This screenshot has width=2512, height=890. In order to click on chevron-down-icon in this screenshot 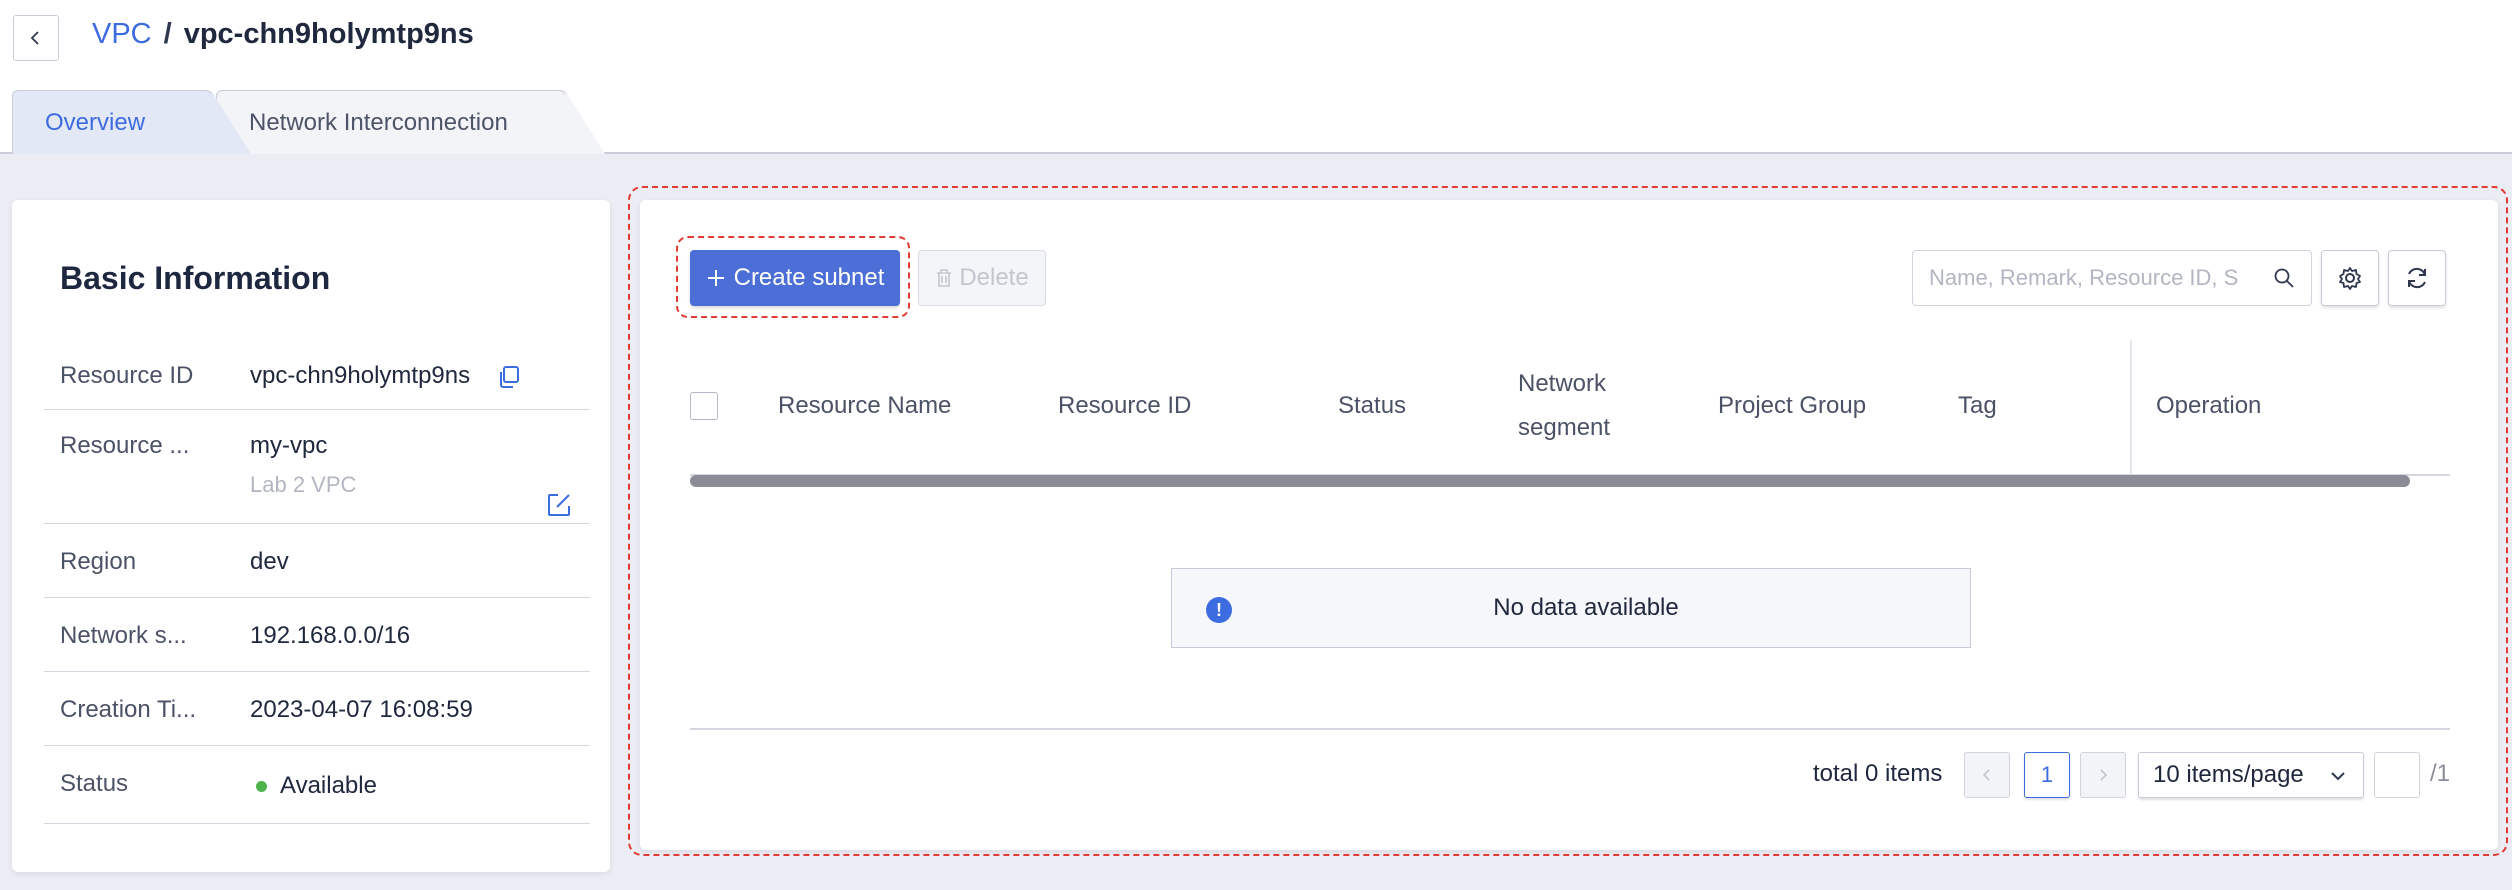, I will do `click(2338, 776)`.